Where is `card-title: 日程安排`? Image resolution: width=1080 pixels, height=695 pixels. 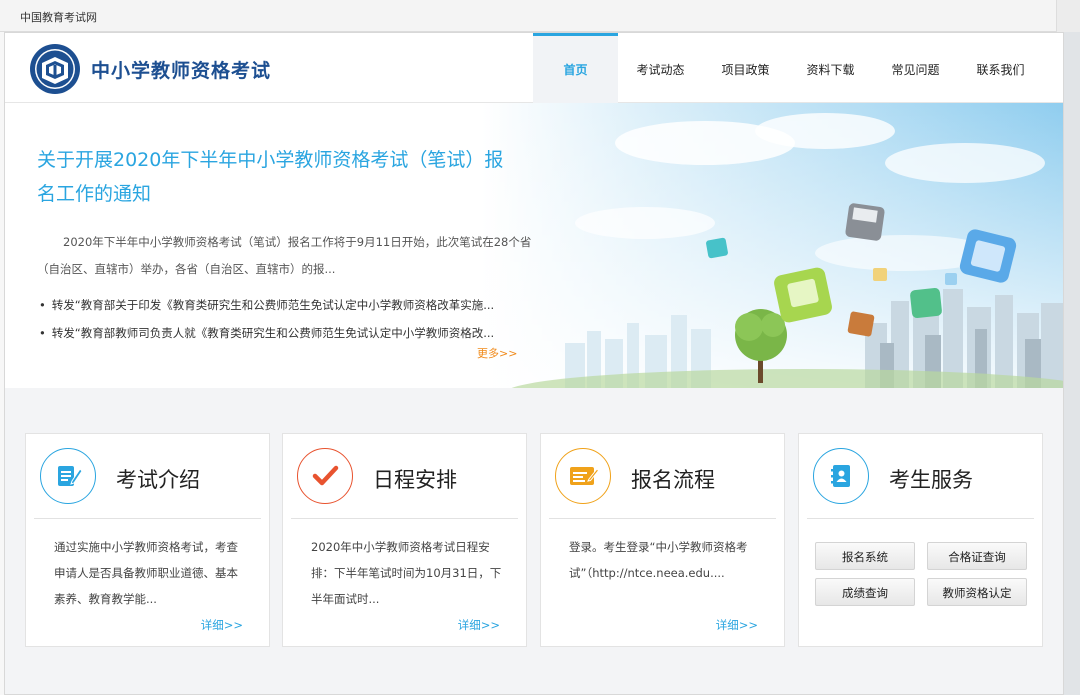 card-title: 日程安排 is located at coordinates (415, 480).